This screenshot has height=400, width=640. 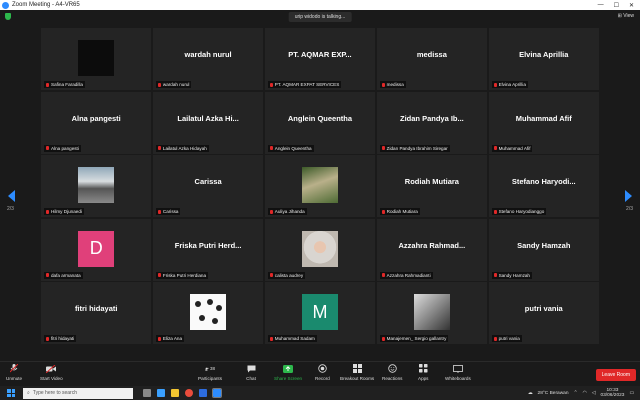 I want to click on whiteboards-button: Whiteboards, so click(x=458, y=372).